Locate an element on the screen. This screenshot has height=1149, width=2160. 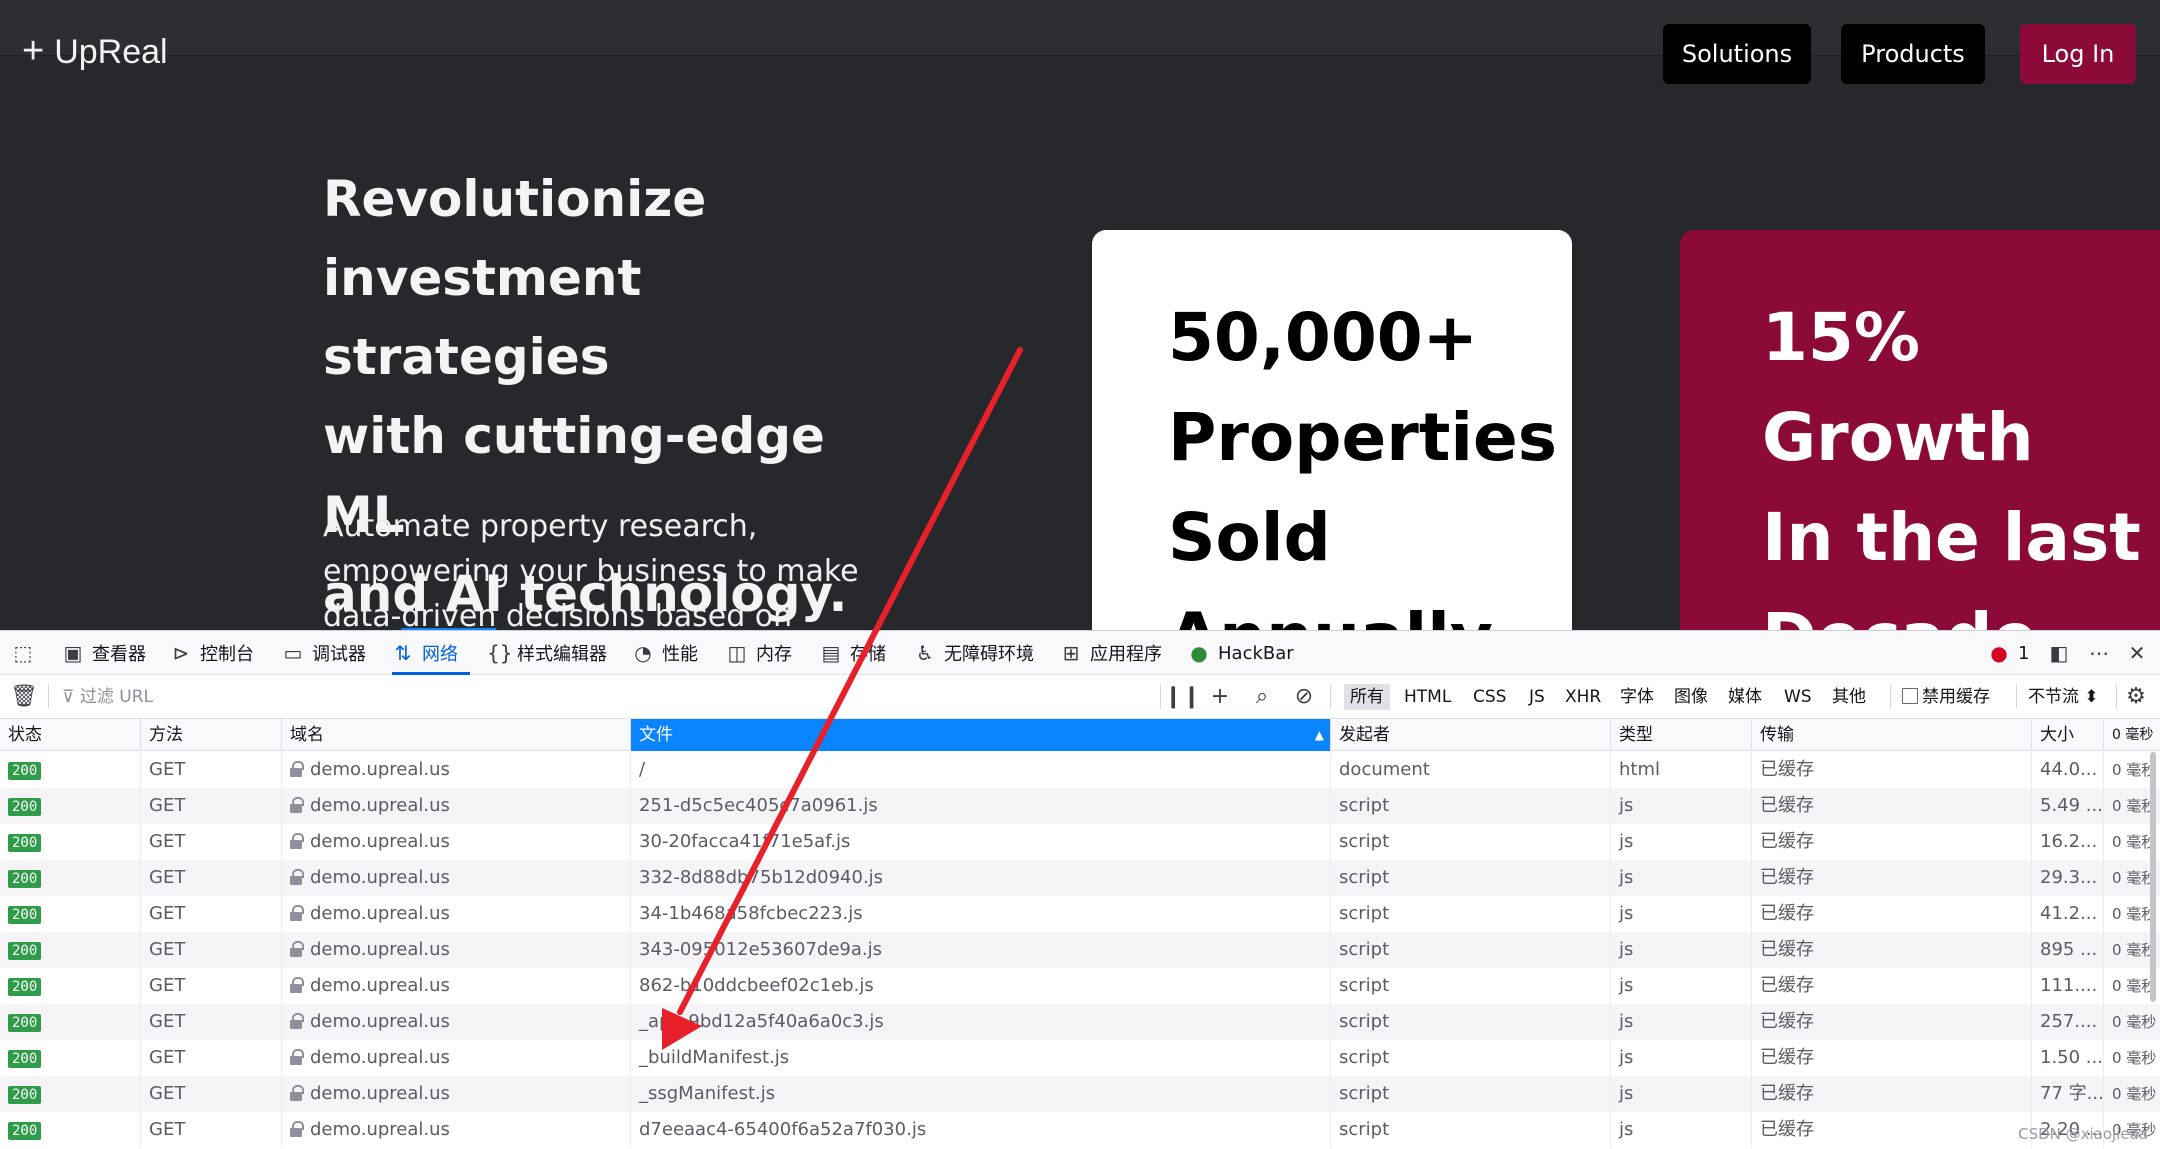
tab-debugger: ▭ 调试器 is located at coordinates (324, 653).